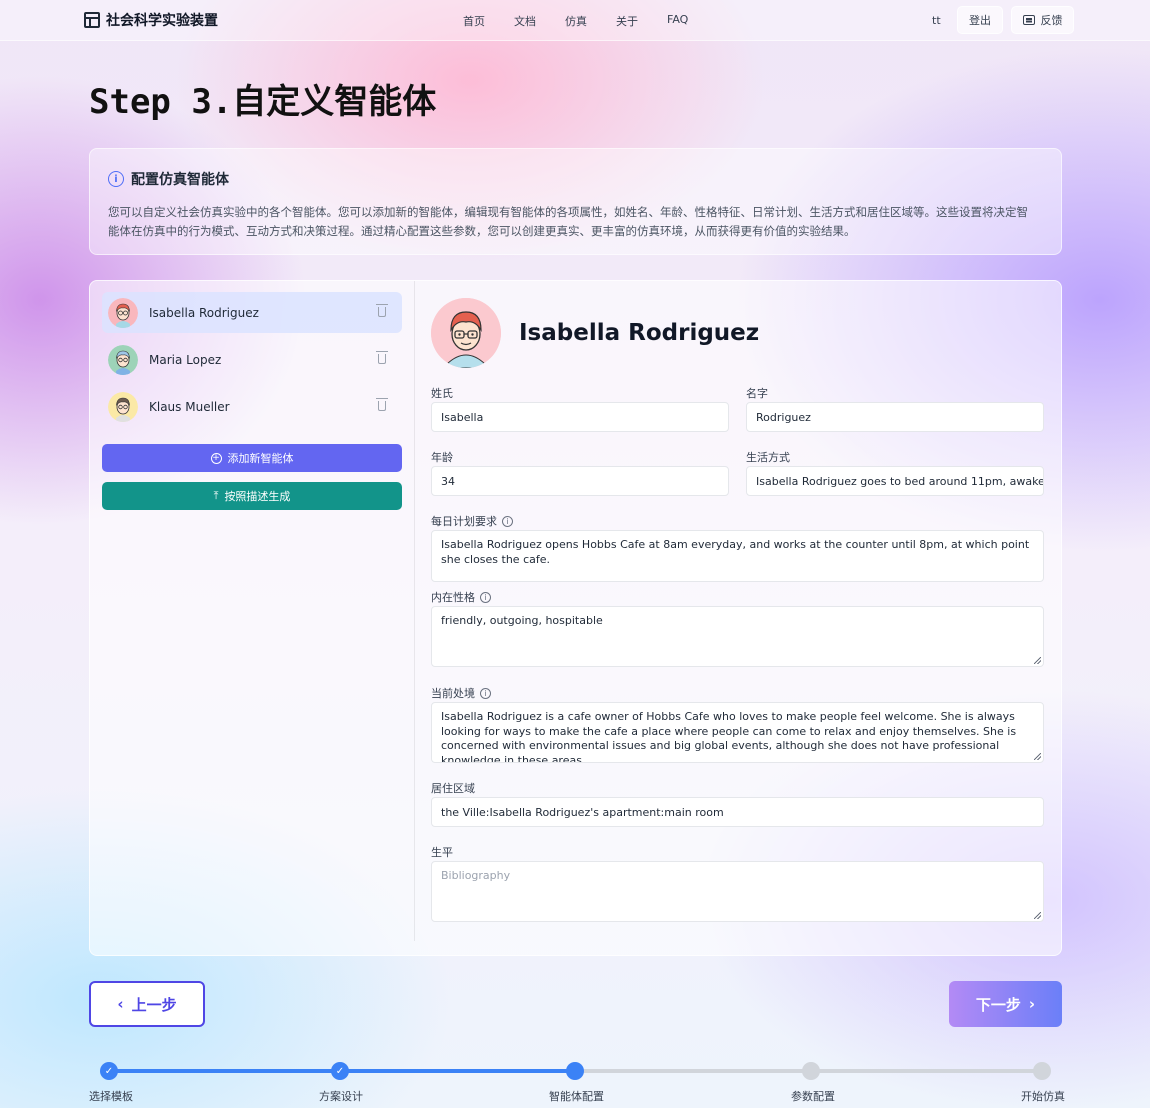  Describe the element at coordinates (464, 521) in the screenshot. I see `label-text: 每日计划要求` at that location.